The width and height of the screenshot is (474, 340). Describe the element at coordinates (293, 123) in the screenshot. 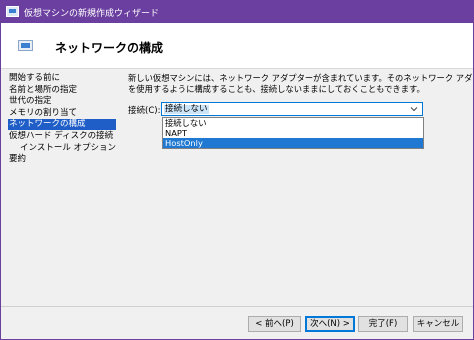

I see `option-not-connected: 接続しない` at that location.